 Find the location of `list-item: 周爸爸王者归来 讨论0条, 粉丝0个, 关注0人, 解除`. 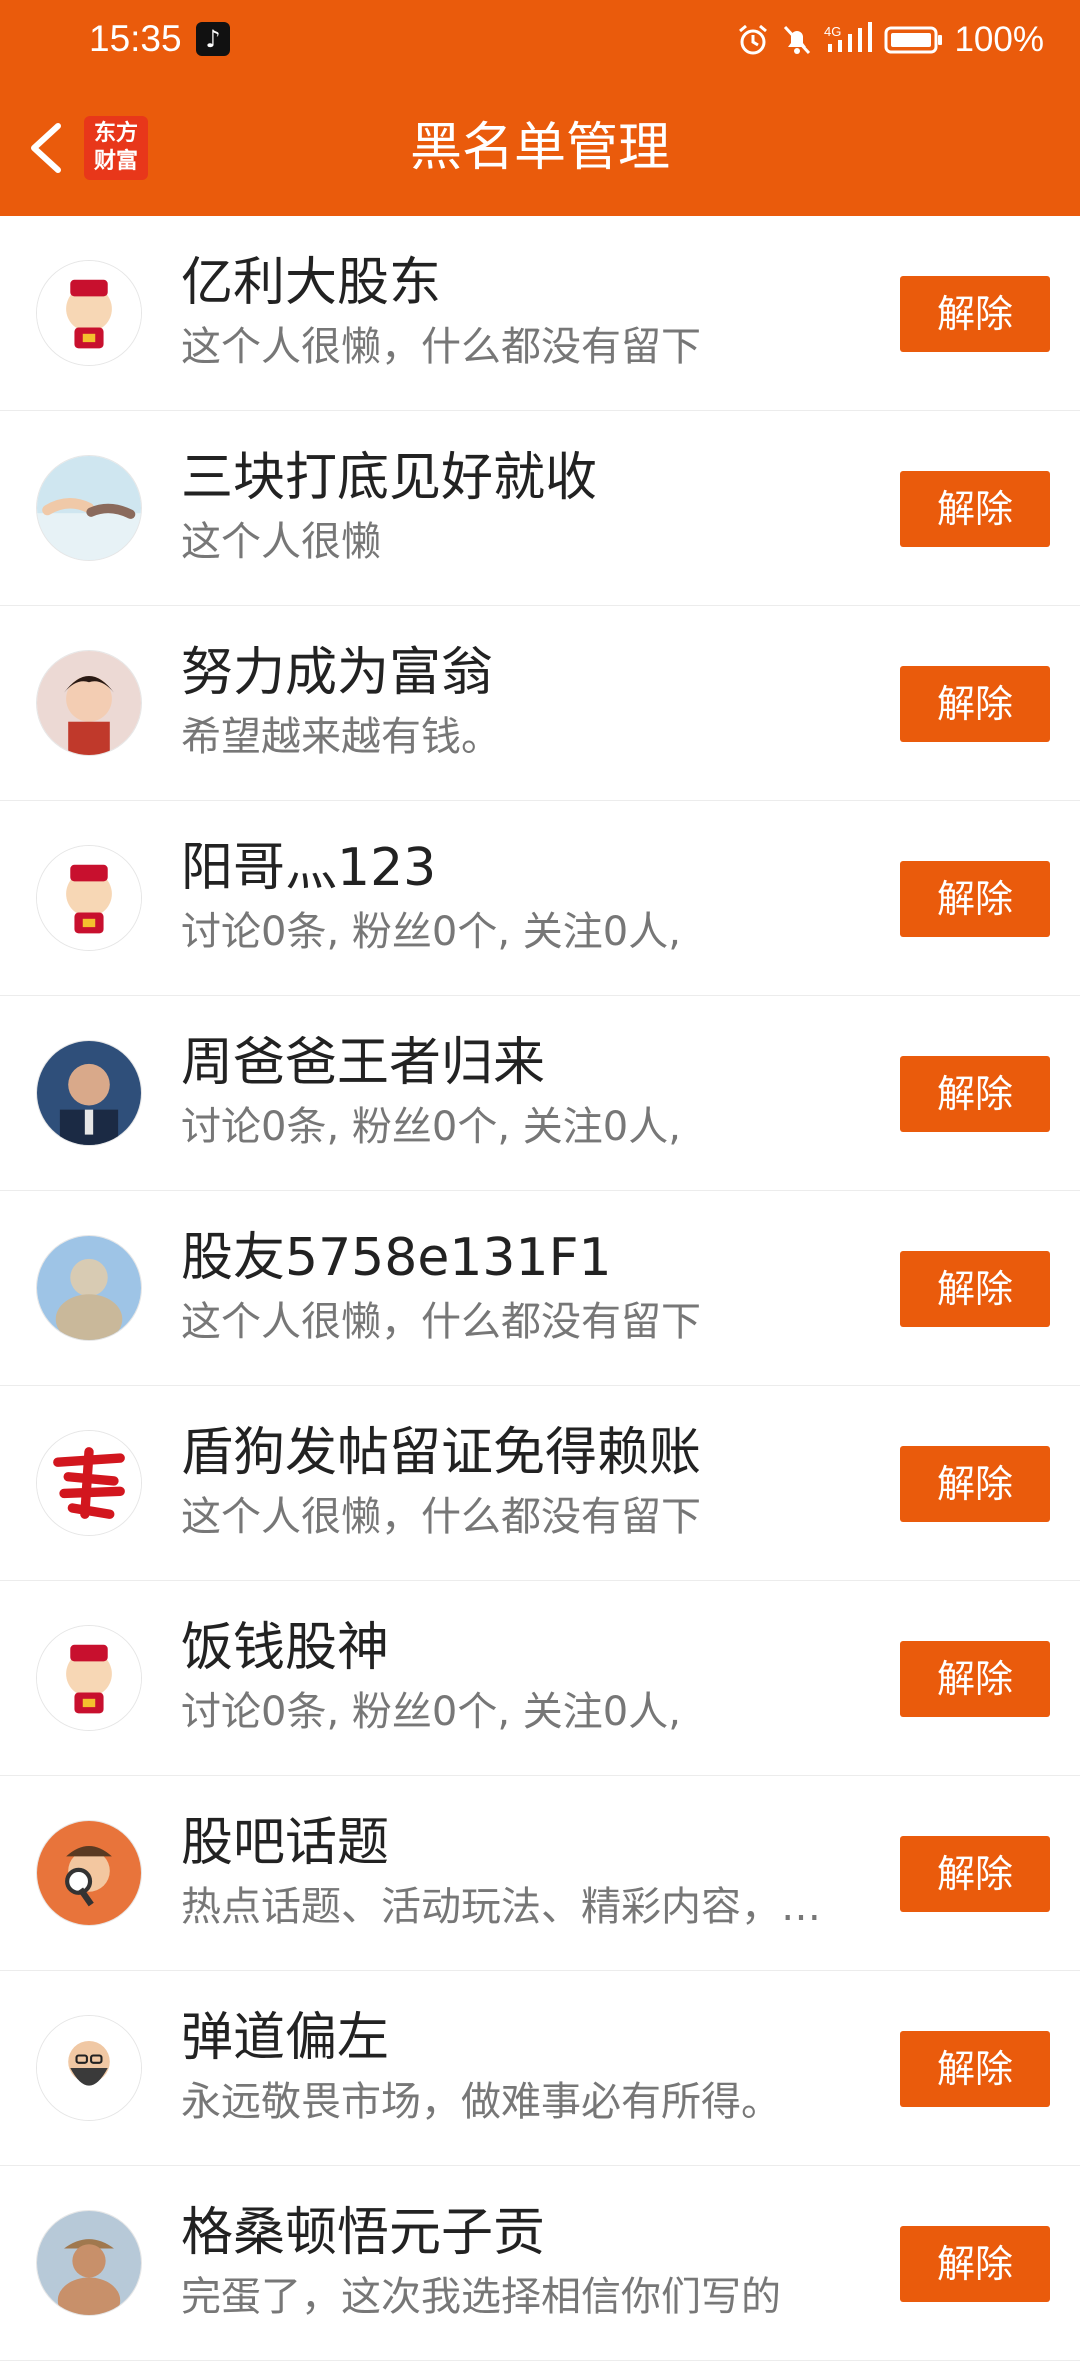

list-item: 周爸爸王者归来 讨论0条, 粉丝0个, 关注0人, 解除 is located at coordinates (540, 1093).